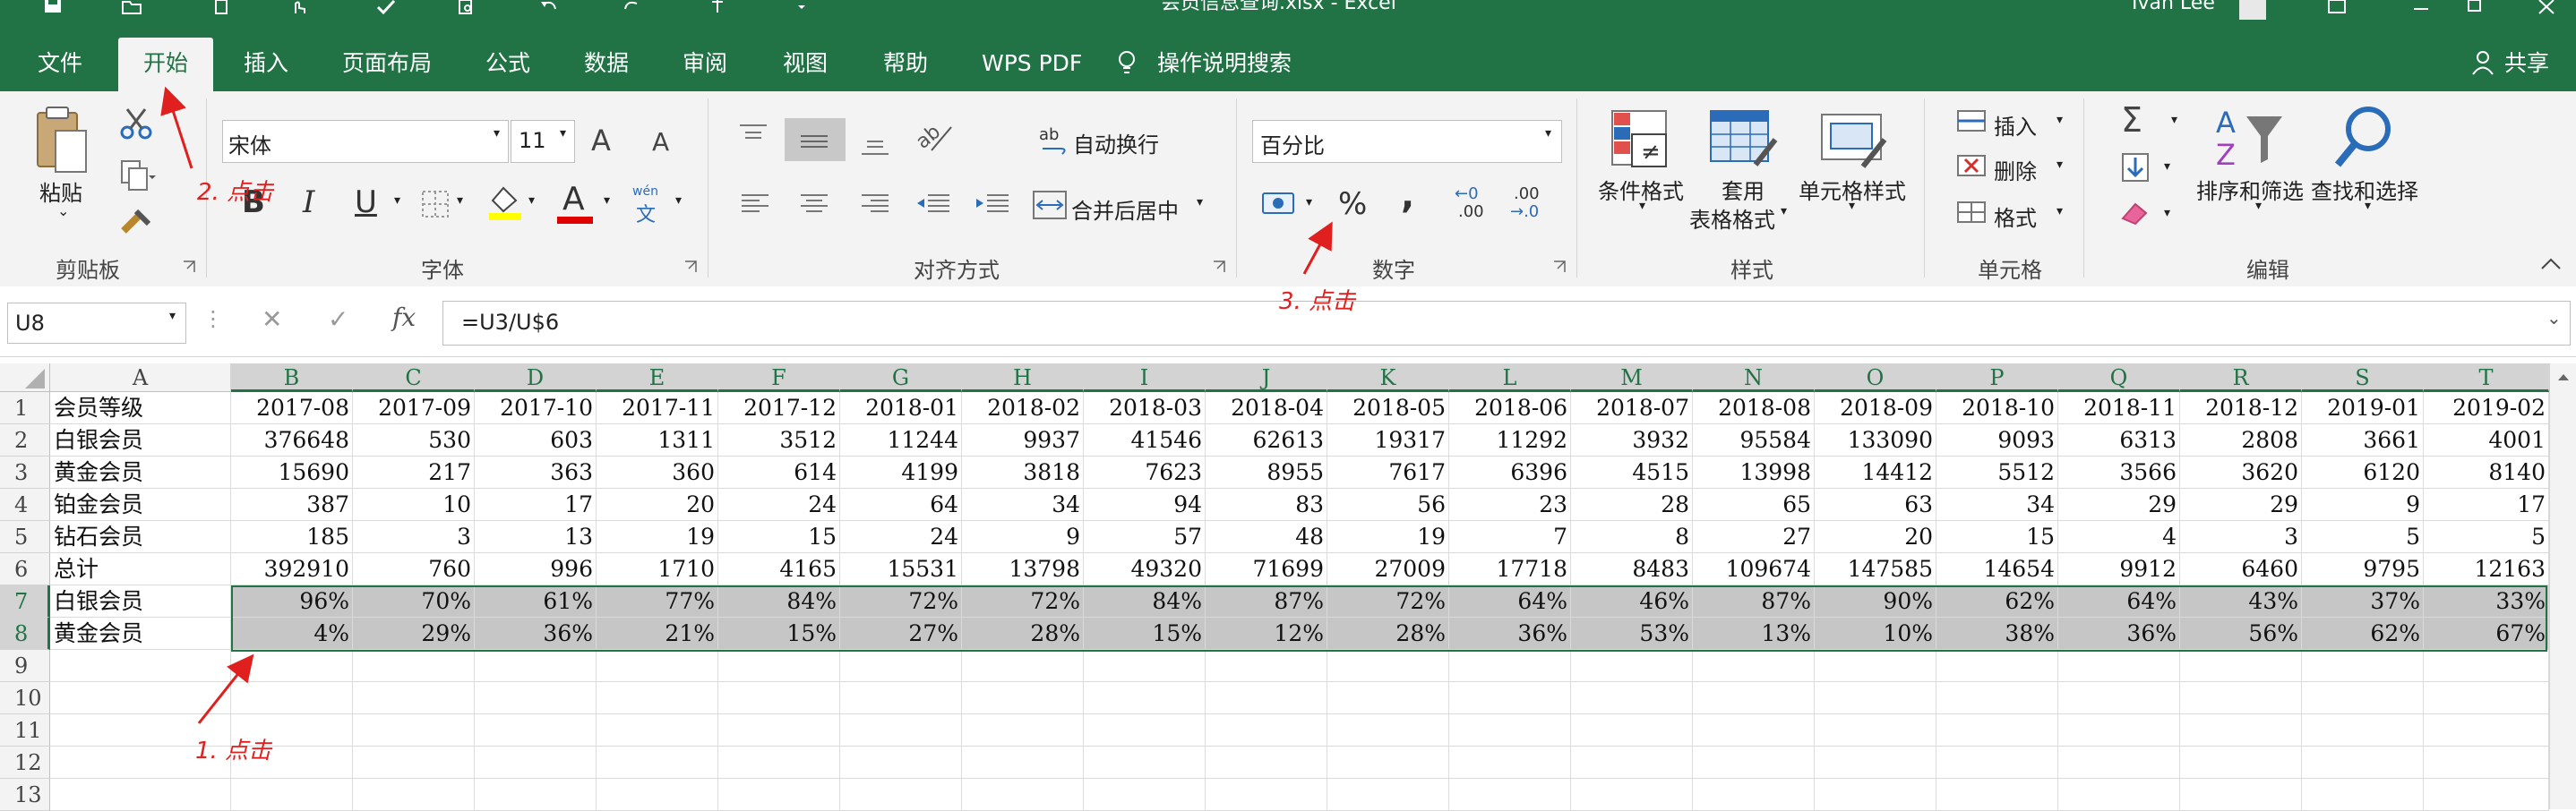 The height and width of the screenshot is (811, 2576). What do you see at coordinates (233, 751) in the screenshot?
I see `annotation-step-1: 1. 点击` at bounding box center [233, 751].